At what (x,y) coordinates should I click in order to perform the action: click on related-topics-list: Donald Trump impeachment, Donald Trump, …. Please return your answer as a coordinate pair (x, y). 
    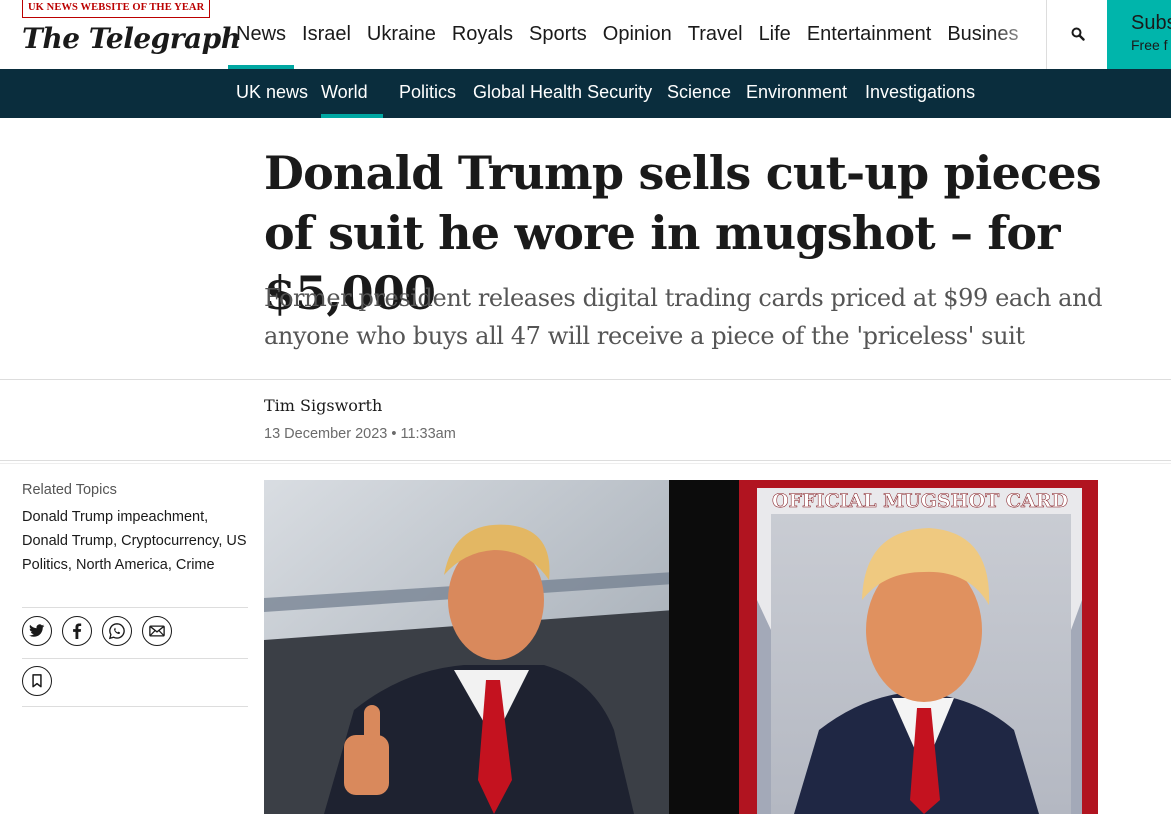
    Looking at the image, I should click on (135, 541).